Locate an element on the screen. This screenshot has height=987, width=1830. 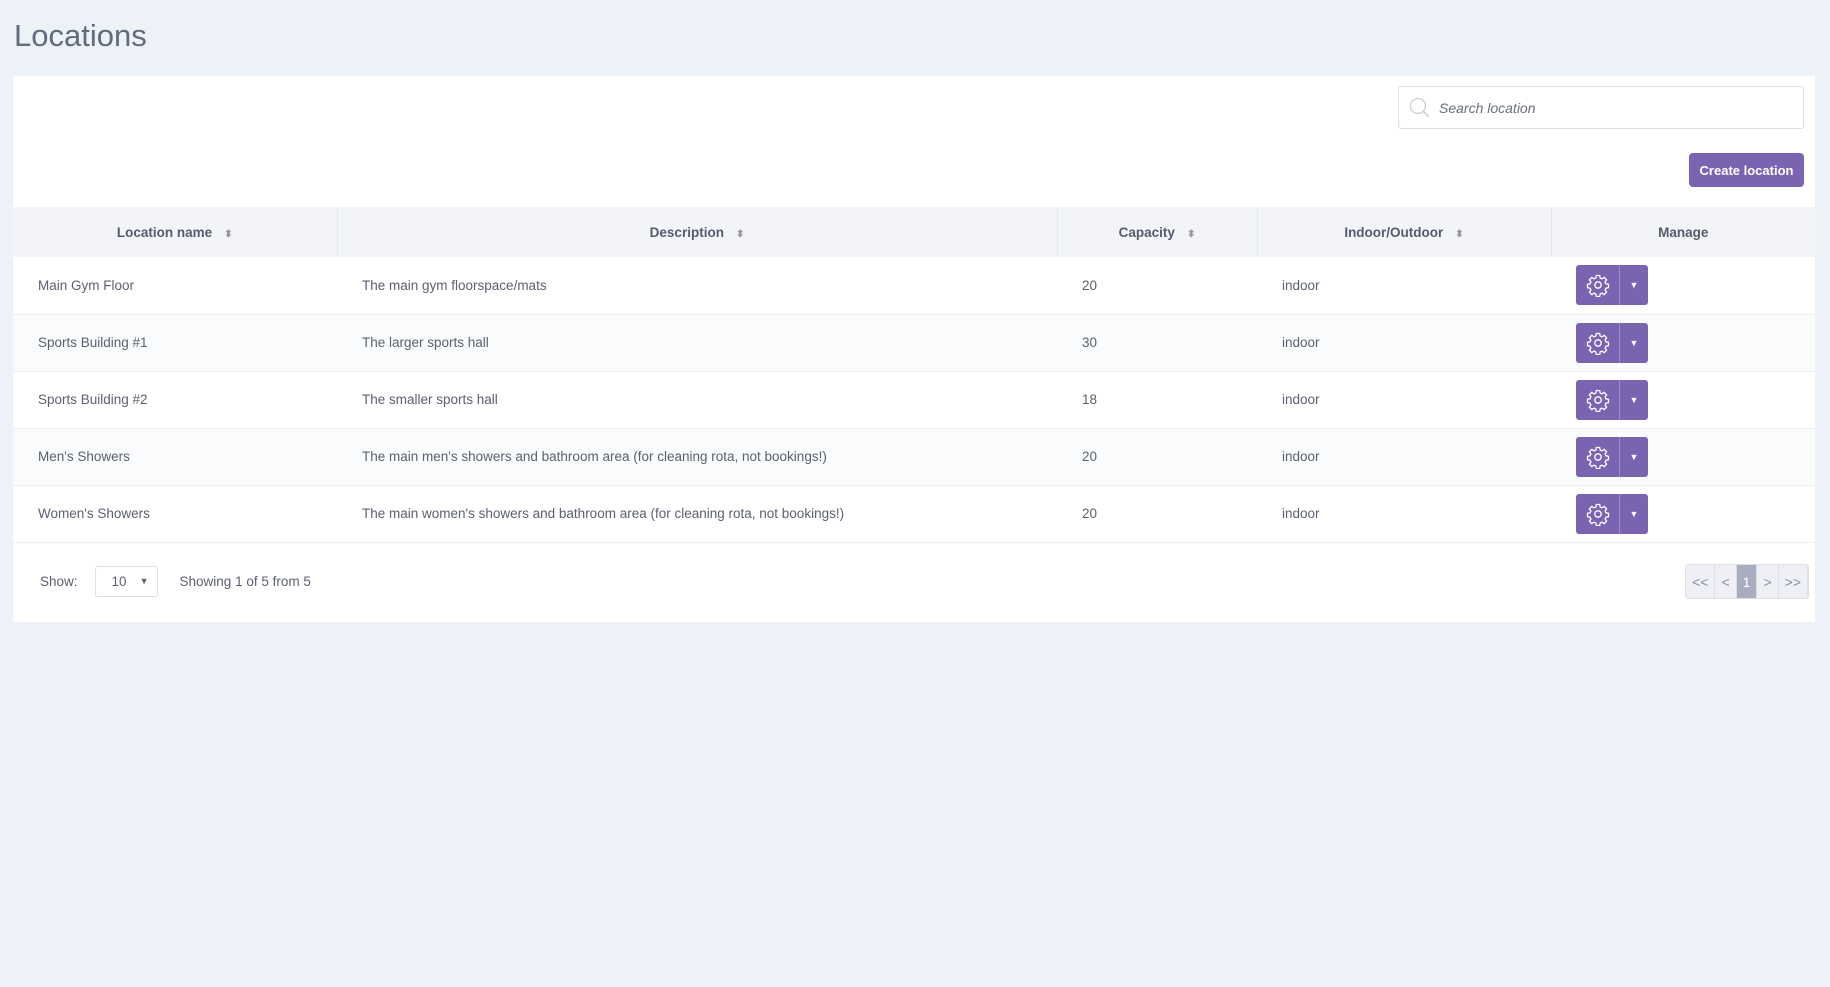
location-name: Women's Showers is located at coordinates (175, 514).